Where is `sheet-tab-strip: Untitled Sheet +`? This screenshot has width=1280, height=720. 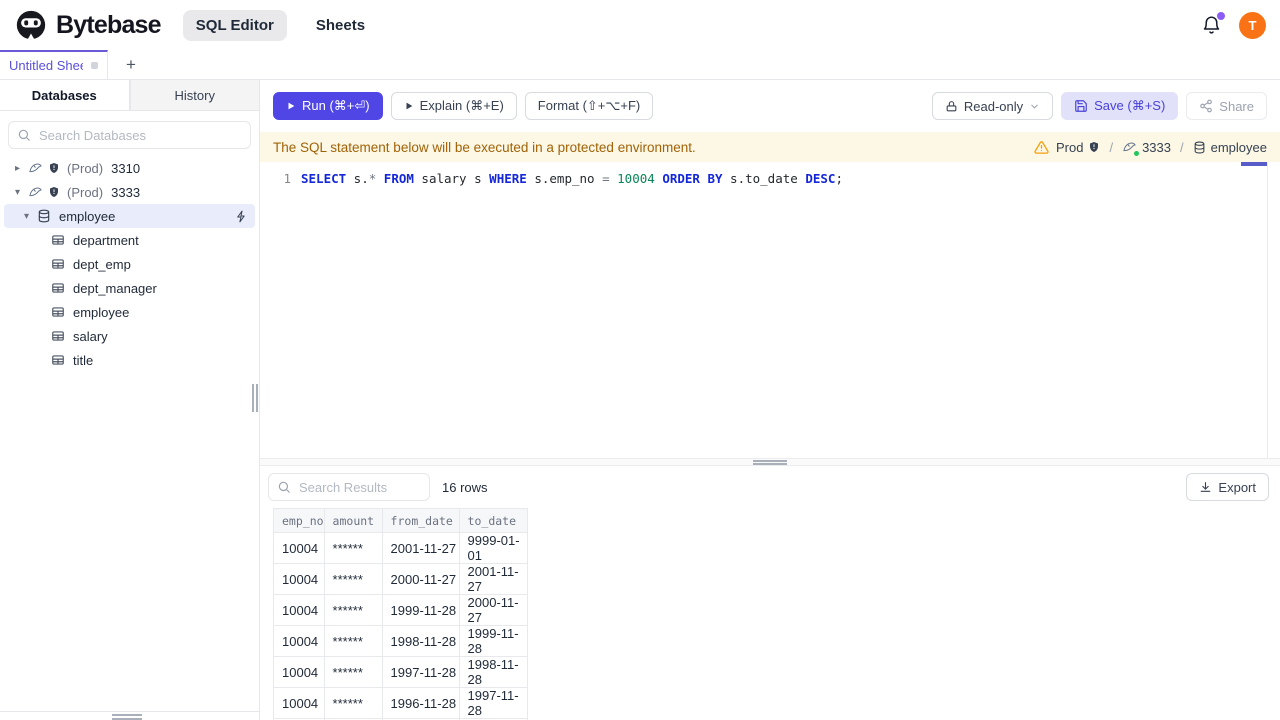 sheet-tab-strip: Untitled Sheet + is located at coordinates (640, 65).